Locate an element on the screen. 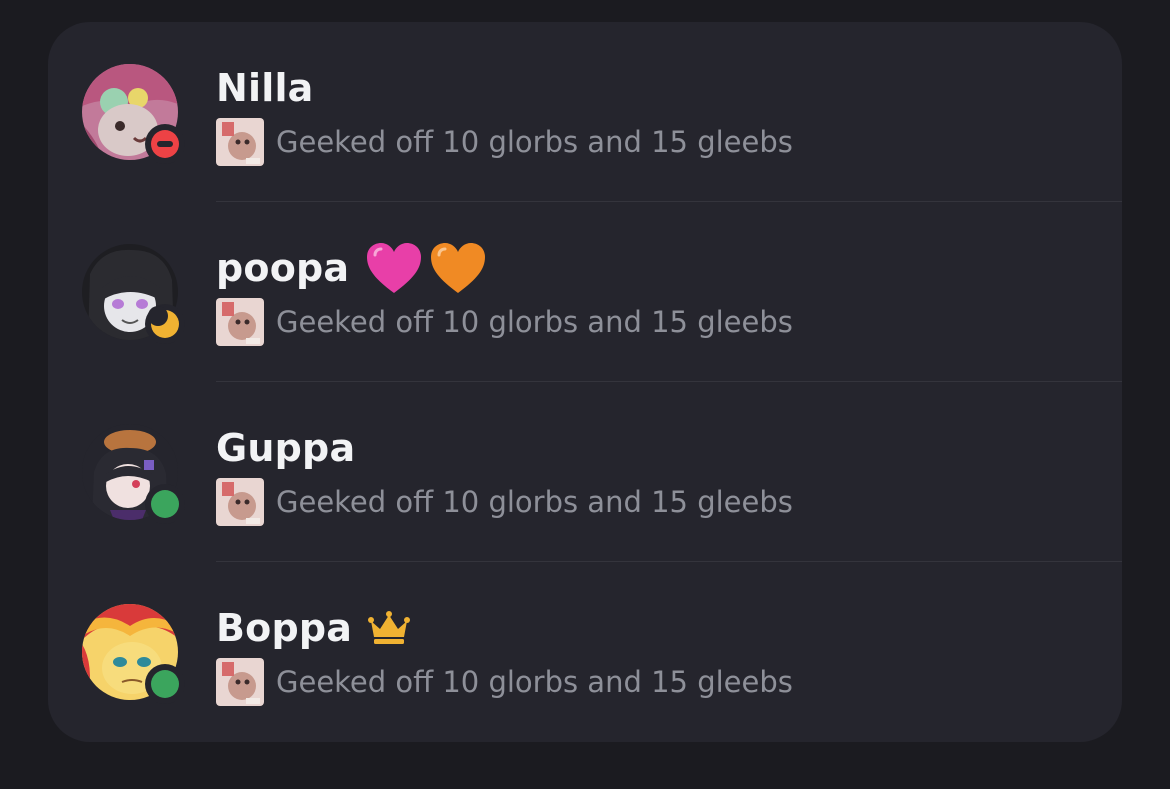 This screenshot has height=789, width=1170. crown-icon is located at coordinates (389, 627).